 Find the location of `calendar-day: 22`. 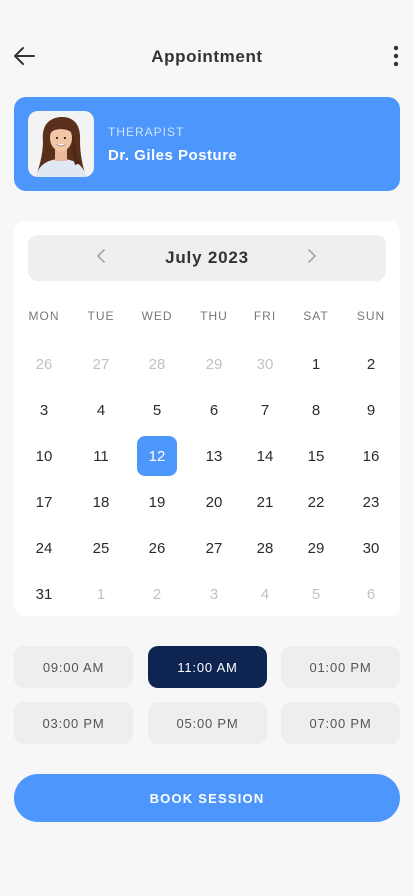

calendar-day: 22 is located at coordinates (316, 502).